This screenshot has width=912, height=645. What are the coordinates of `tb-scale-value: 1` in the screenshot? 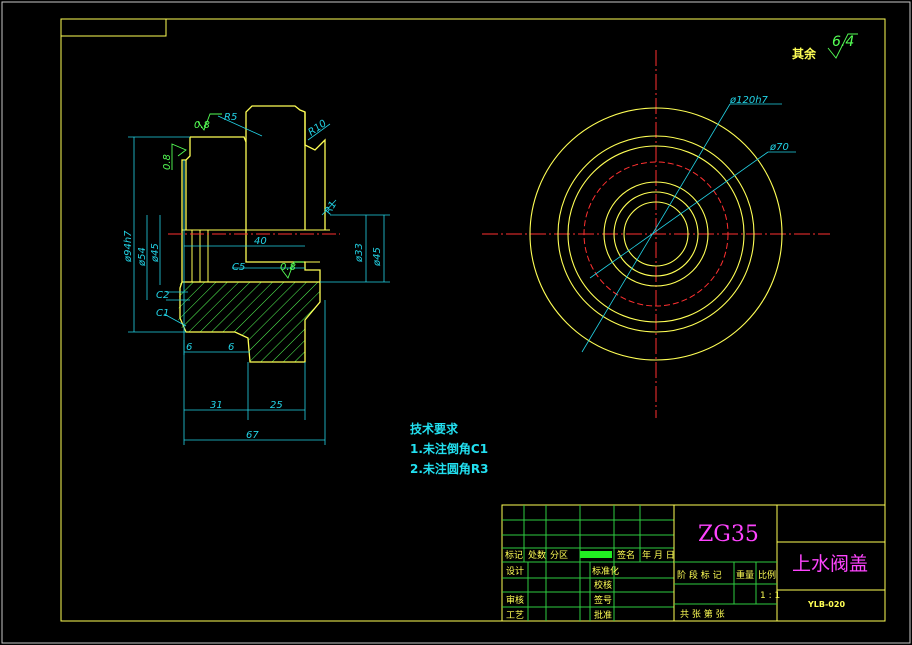 It's located at (770, 596).